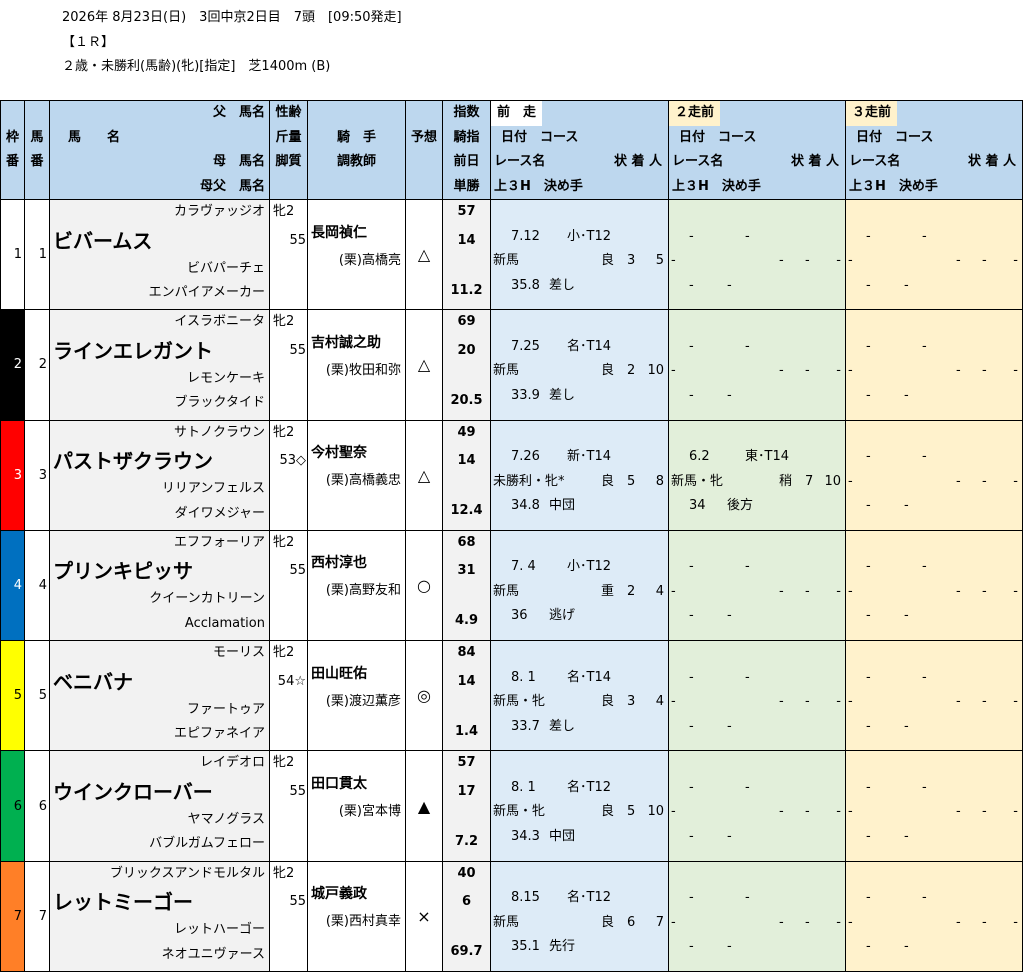 The height and width of the screenshot is (977, 1024). Describe the element at coordinates (466, 731) in the screenshot. I see `tansho-odds: 1.4` at that location.